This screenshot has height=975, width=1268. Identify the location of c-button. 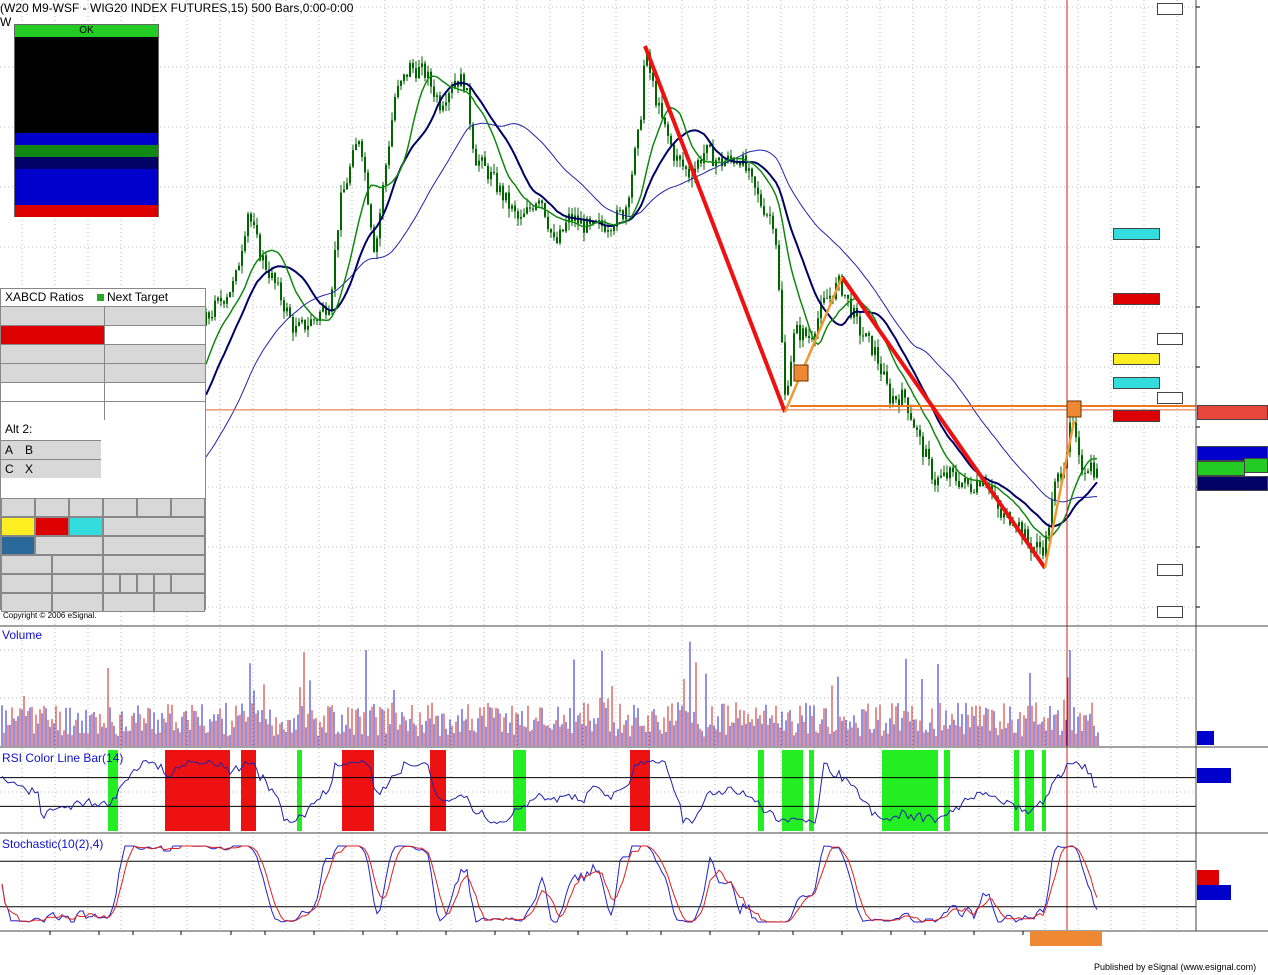
(162, 583).